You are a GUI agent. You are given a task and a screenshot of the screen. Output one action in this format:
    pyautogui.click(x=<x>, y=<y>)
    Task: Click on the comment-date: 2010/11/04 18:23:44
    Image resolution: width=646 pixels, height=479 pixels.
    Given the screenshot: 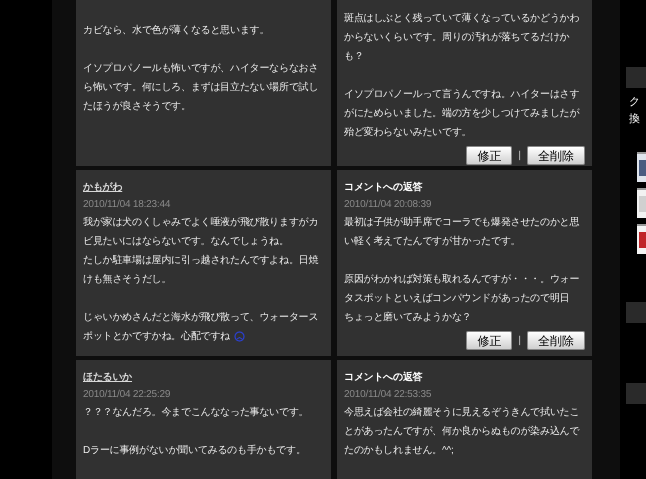 What is the action you would take?
    pyautogui.click(x=127, y=205)
    